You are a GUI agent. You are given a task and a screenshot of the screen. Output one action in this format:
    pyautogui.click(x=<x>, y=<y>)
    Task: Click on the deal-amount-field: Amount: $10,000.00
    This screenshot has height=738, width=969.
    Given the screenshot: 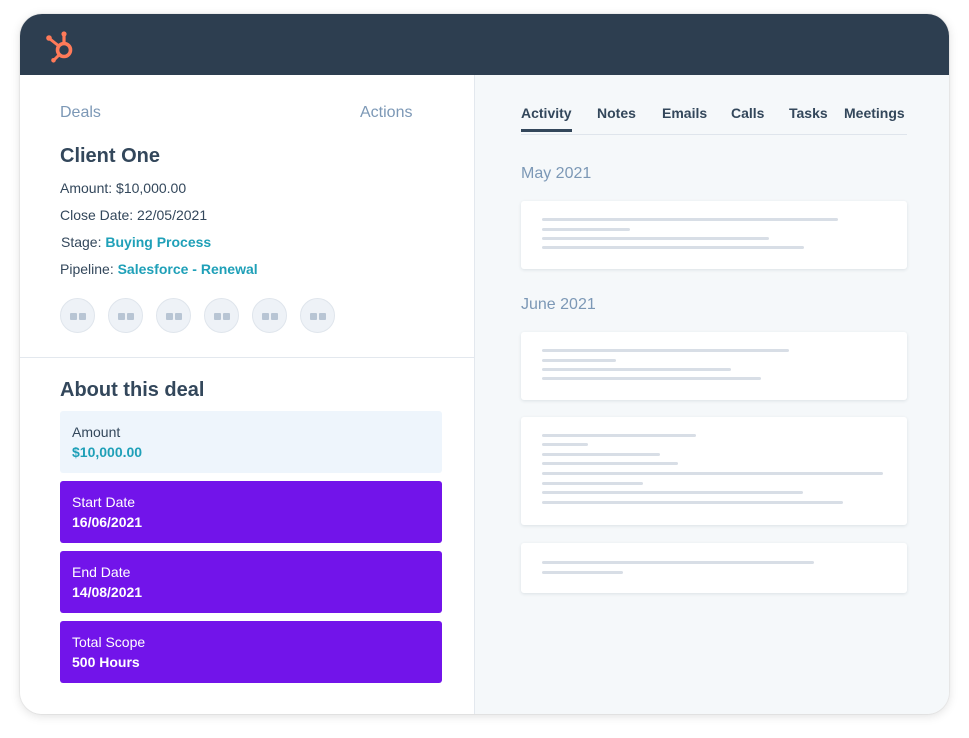 What is the action you would take?
    pyautogui.click(x=123, y=188)
    